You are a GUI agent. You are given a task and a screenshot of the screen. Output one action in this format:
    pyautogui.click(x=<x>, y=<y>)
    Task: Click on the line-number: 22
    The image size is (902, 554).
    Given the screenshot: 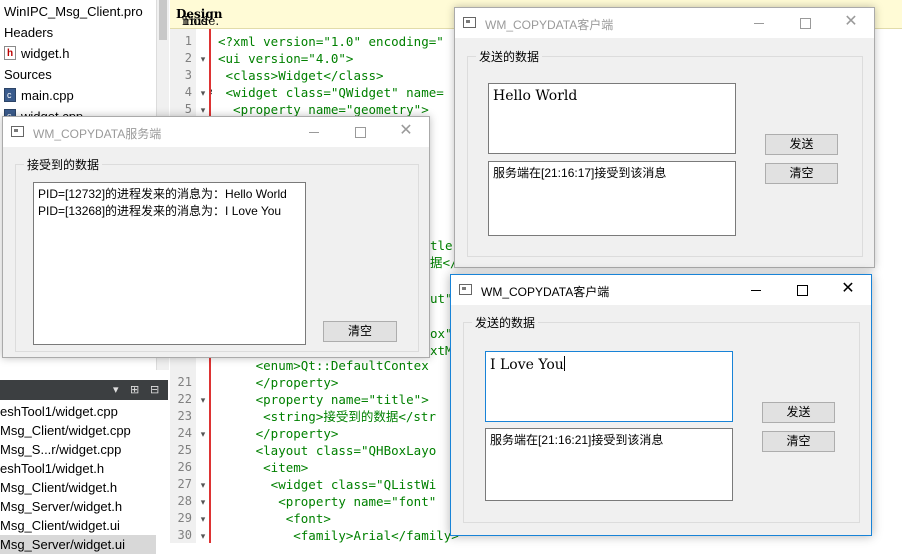 What is the action you would take?
    pyautogui.click(x=184, y=399)
    